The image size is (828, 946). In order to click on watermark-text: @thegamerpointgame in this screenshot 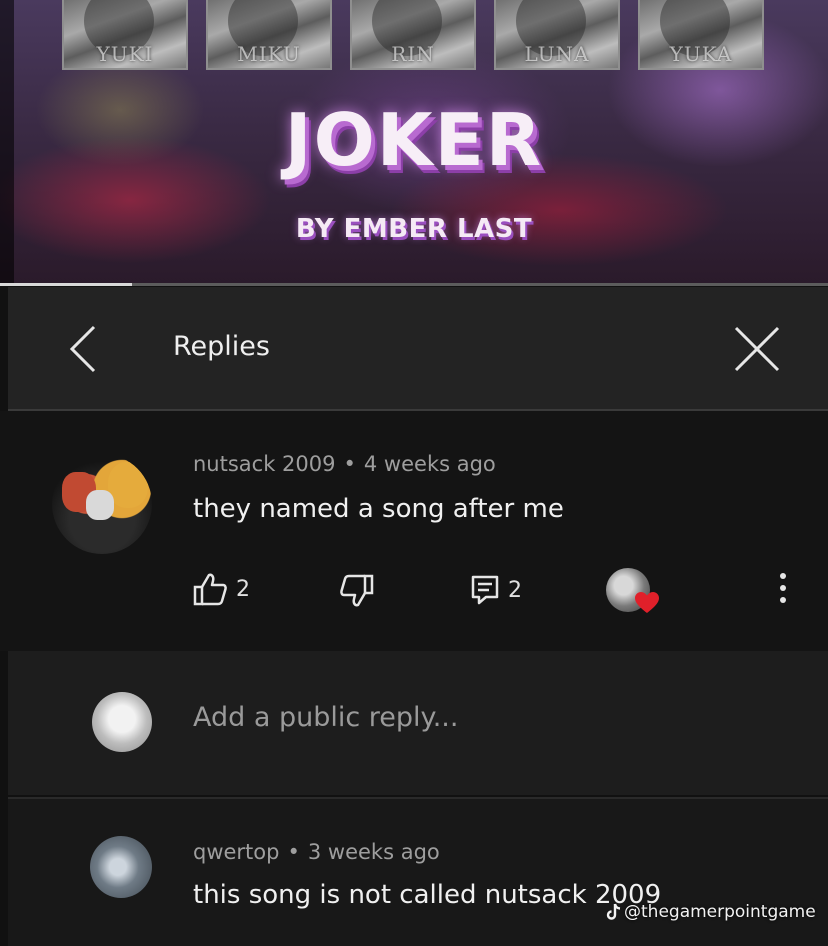, I will do `click(720, 912)`.